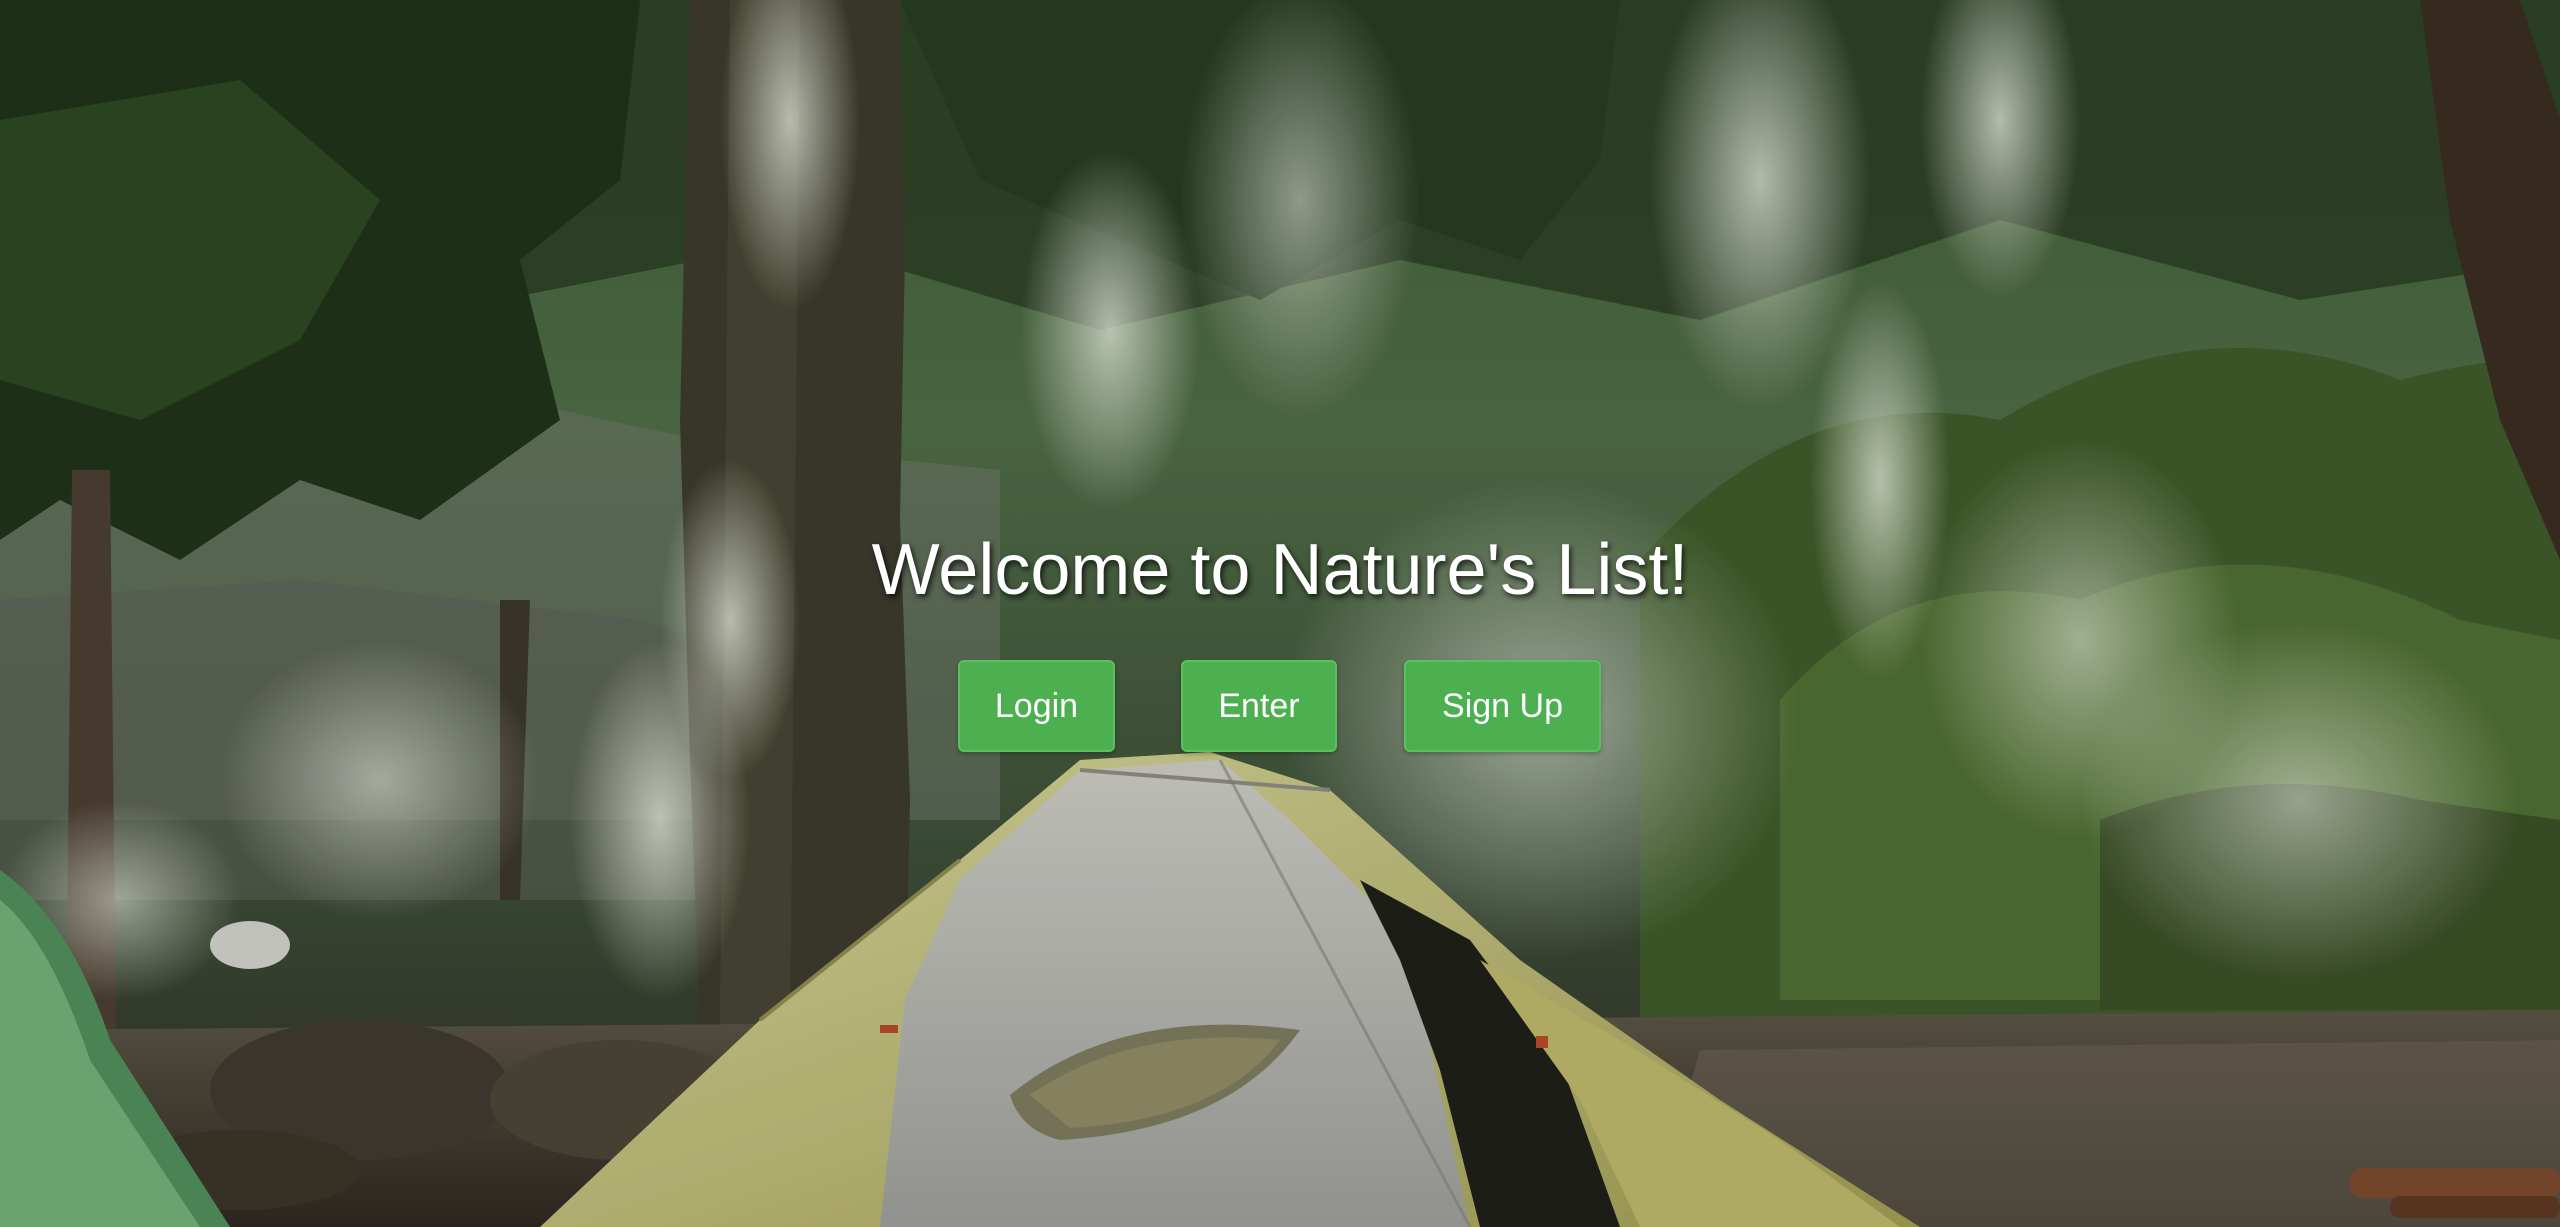  Describe the element at coordinates (1502, 706) in the screenshot. I see `sign-up-button: Sign Up` at that location.